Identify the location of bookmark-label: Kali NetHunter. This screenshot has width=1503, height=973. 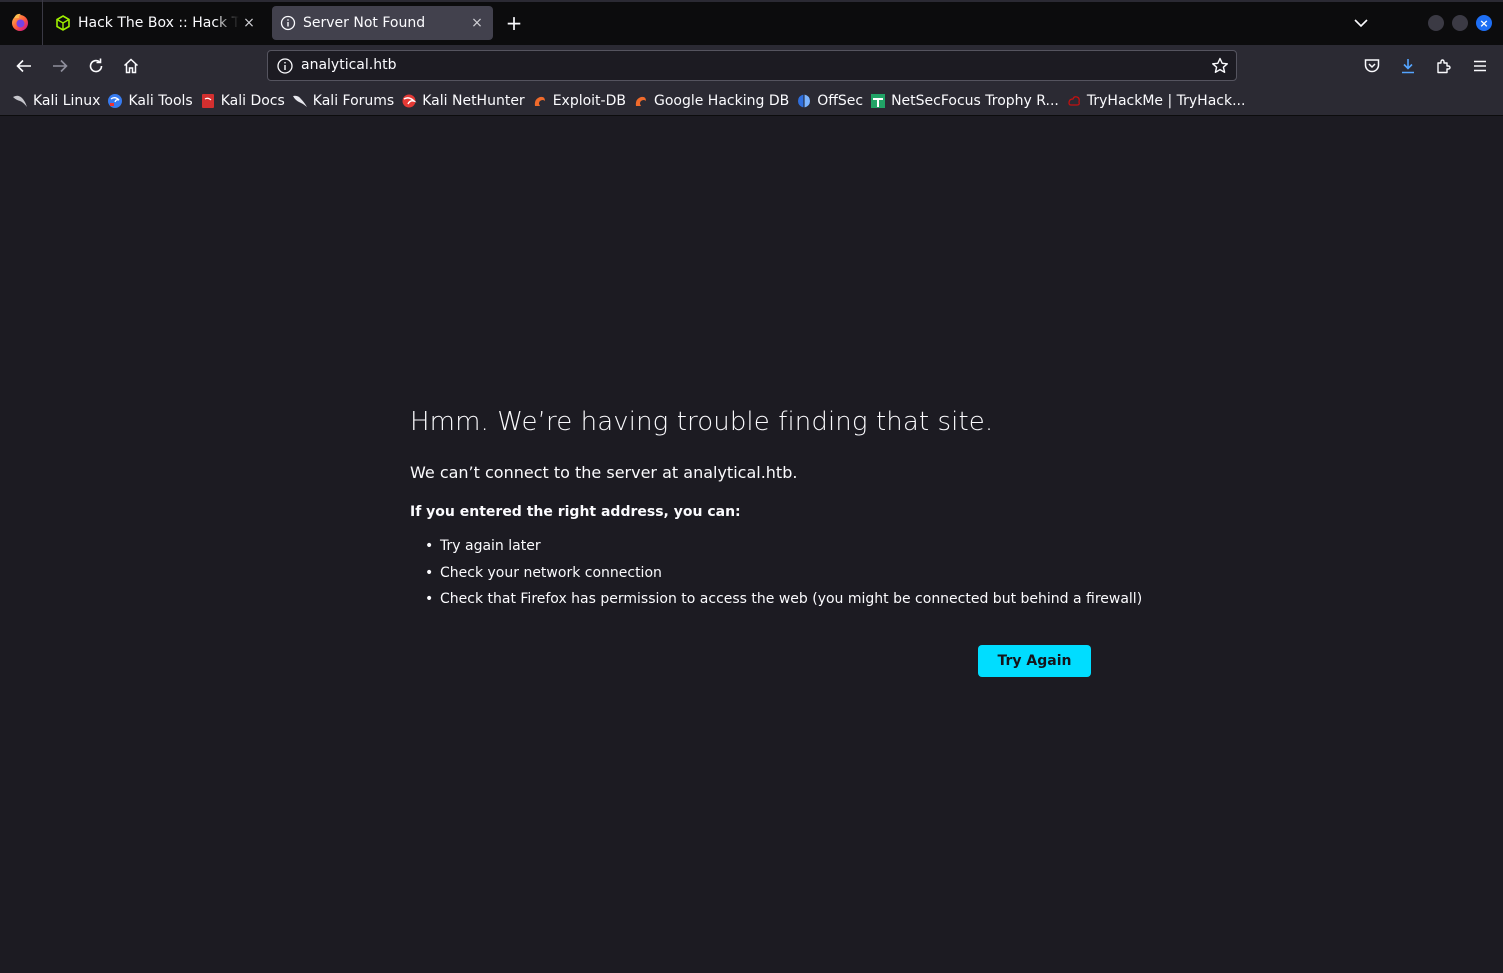
(473, 100).